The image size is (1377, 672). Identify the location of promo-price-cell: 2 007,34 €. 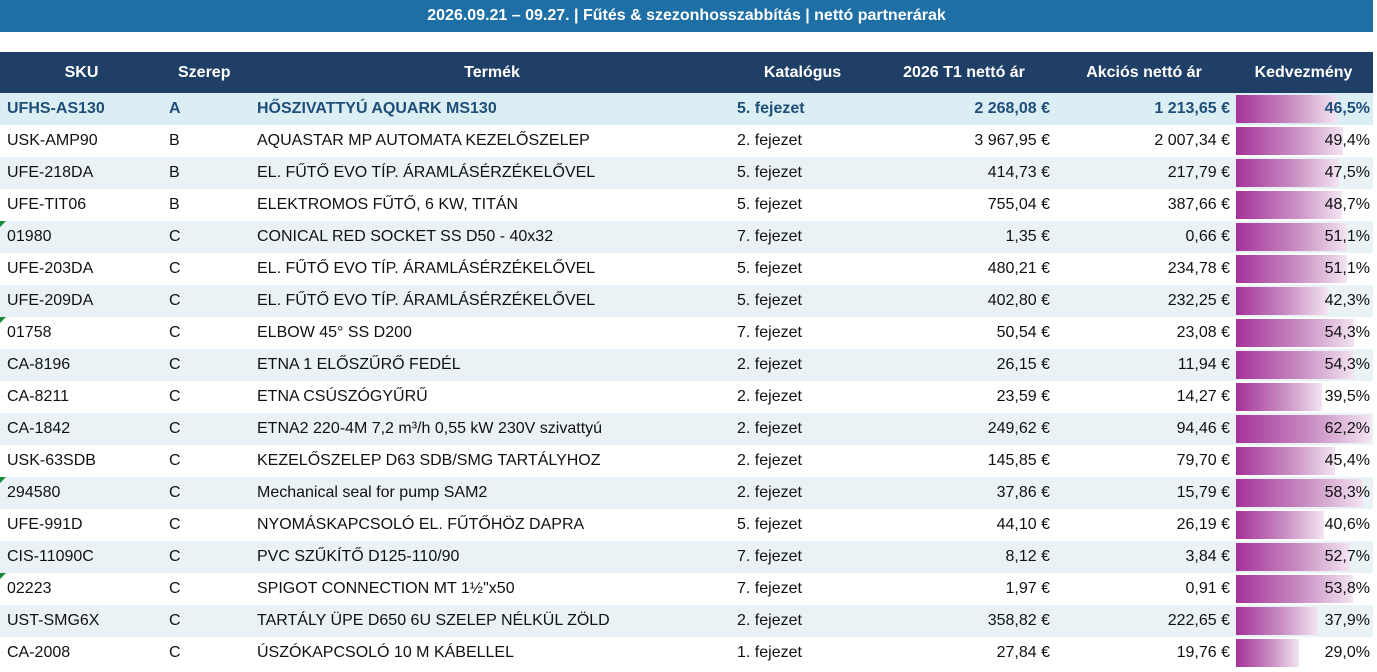
(1144, 141).